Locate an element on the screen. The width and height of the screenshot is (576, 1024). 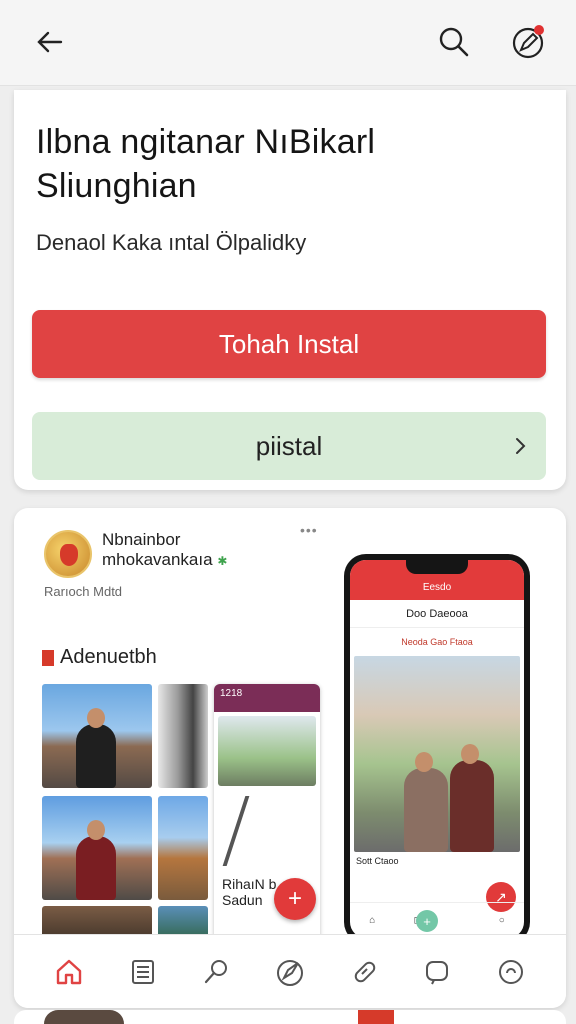
account-meta: Rarıoch Mdtd is located at coordinates (83, 591).